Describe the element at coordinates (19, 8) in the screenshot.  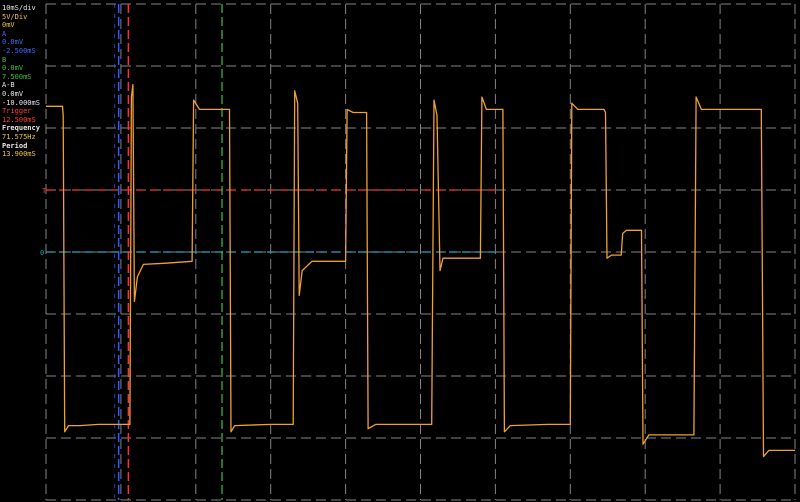
I see `timebase-readout: 10mS/div` at that location.